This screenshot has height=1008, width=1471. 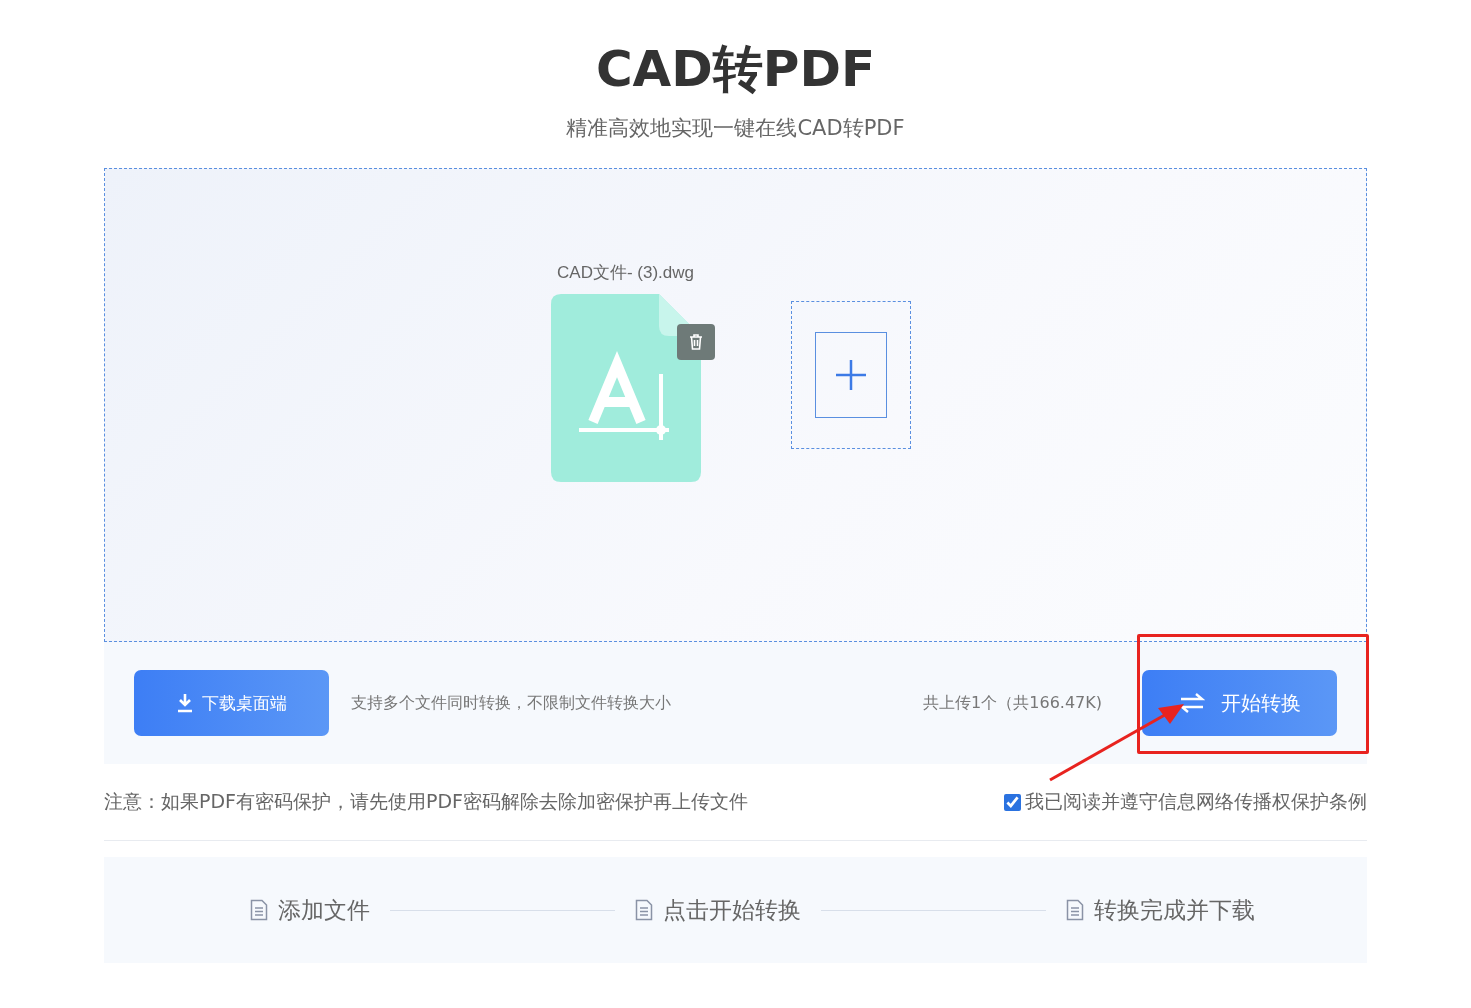 What do you see at coordinates (185, 703) in the screenshot?
I see `download-icon` at bounding box center [185, 703].